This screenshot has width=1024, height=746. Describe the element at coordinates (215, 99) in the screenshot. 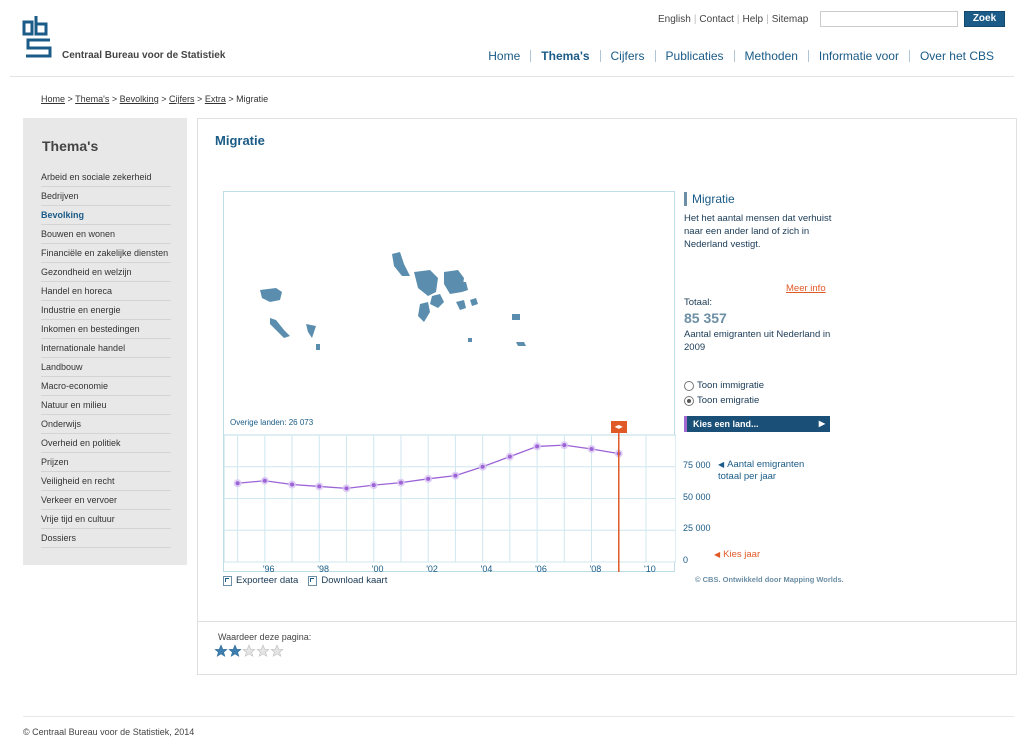

I see `breadcrumb-extra: Extra` at that location.